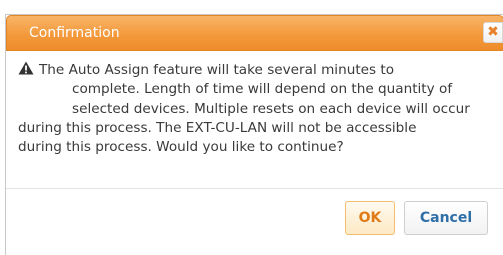 The width and height of the screenshot is (503, 255). I want to click on warning-icon, so click(26, 68).